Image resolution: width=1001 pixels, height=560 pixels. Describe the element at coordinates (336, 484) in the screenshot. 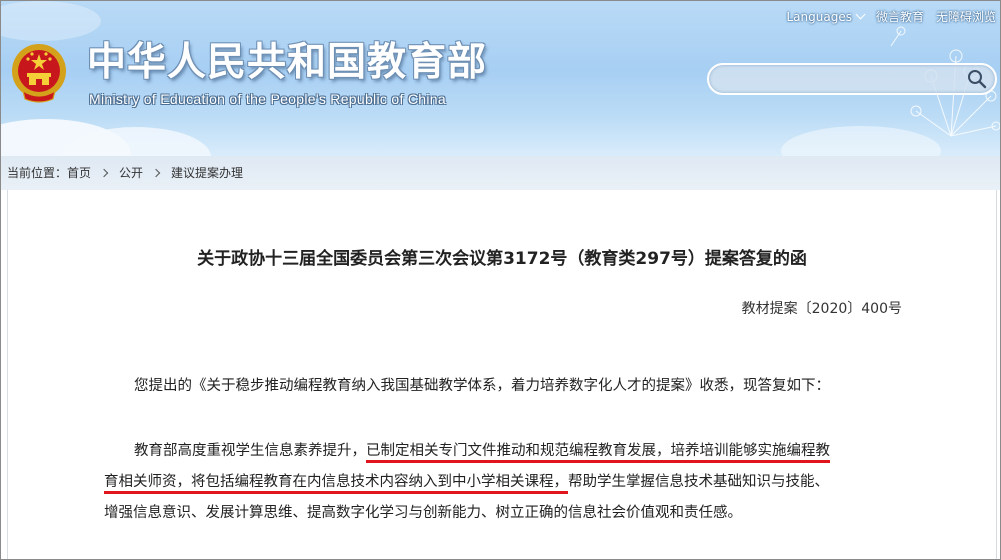

I see `underlined-text: 育相关师资，将包括编程教育在内信息技术内容纳入到中小学相关课程，` at that location.